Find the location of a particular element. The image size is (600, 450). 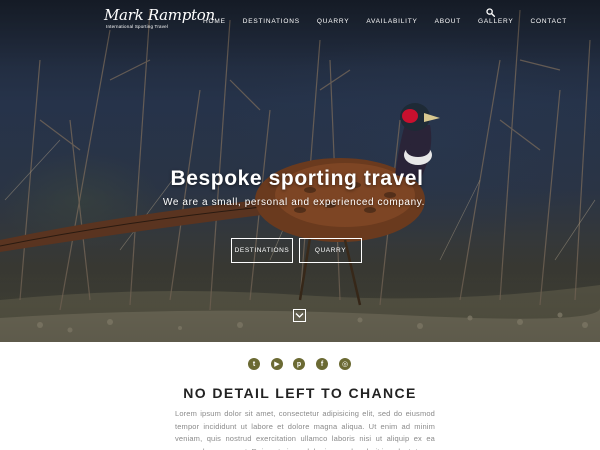

menu-item-availability: AVAILABILITY is located at coordinates (391, 21).